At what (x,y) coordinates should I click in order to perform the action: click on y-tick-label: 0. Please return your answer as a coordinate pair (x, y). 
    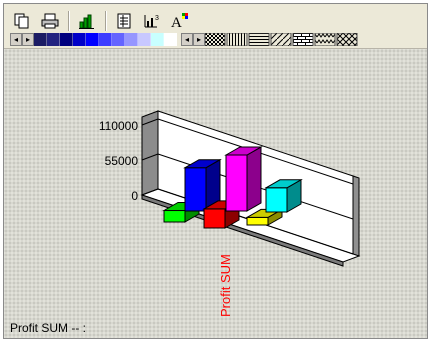
    Looking at the image, I should click on (134, 196).